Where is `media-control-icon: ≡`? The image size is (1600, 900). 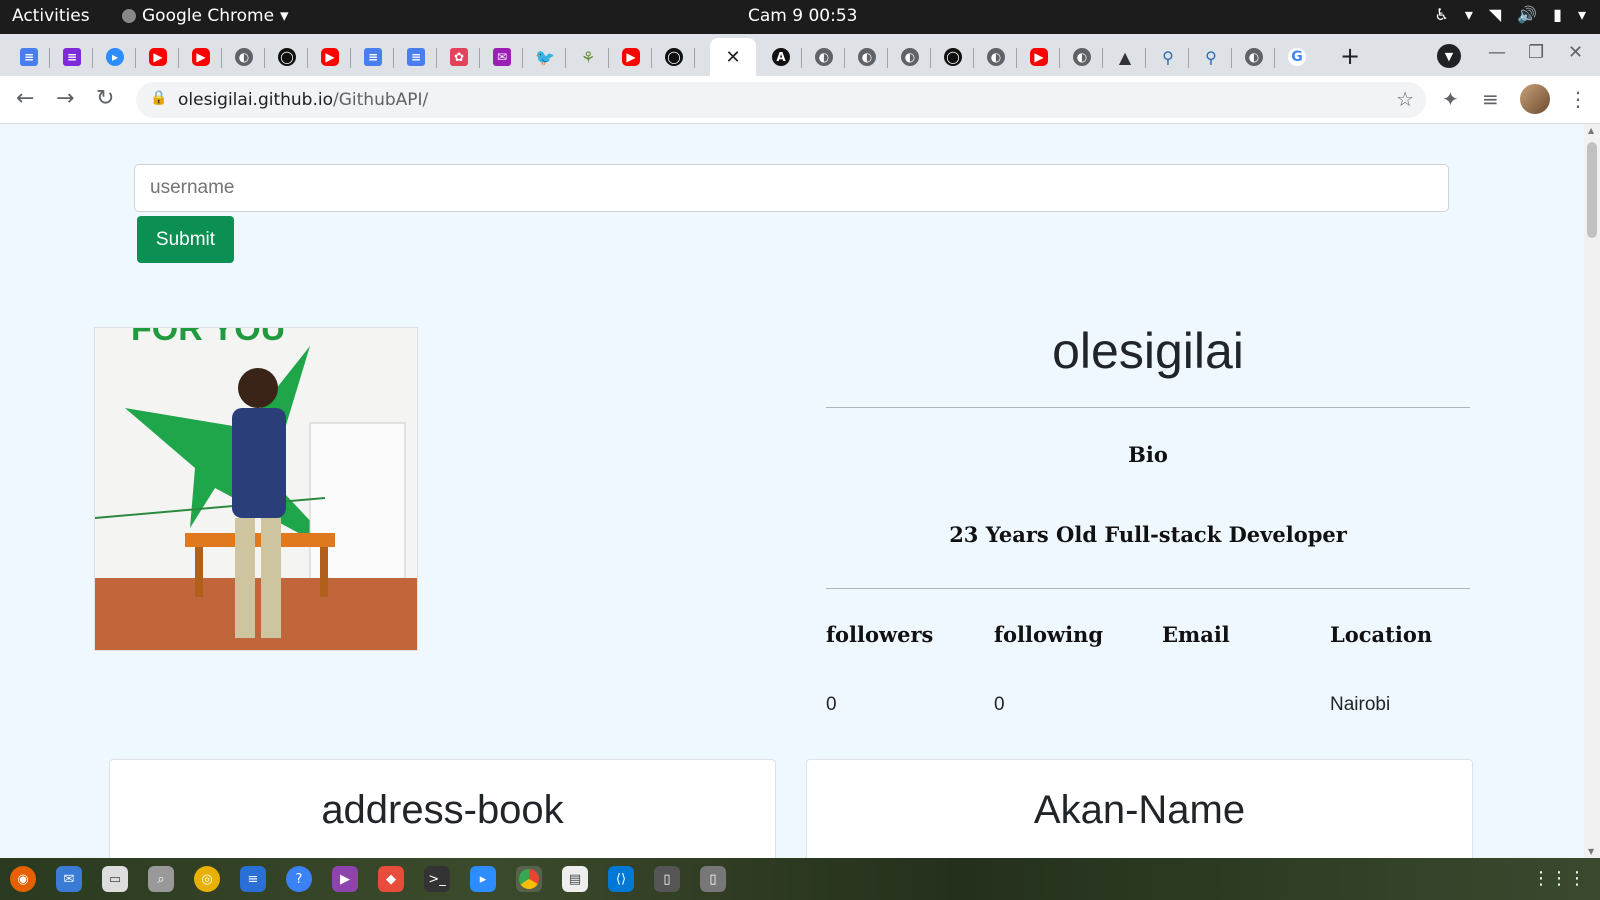
media-control-icon: ≡ is located at coordinates (1490, 99).